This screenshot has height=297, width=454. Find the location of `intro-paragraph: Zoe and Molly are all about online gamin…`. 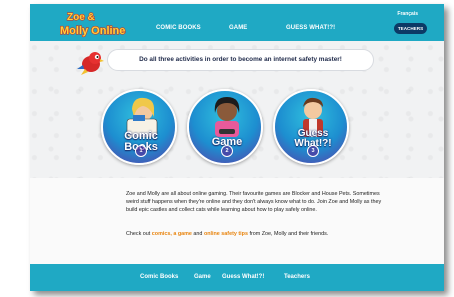

intro-paragraph: Zoe and Molly are all about online gamin… is located at coordinates (254, 202).